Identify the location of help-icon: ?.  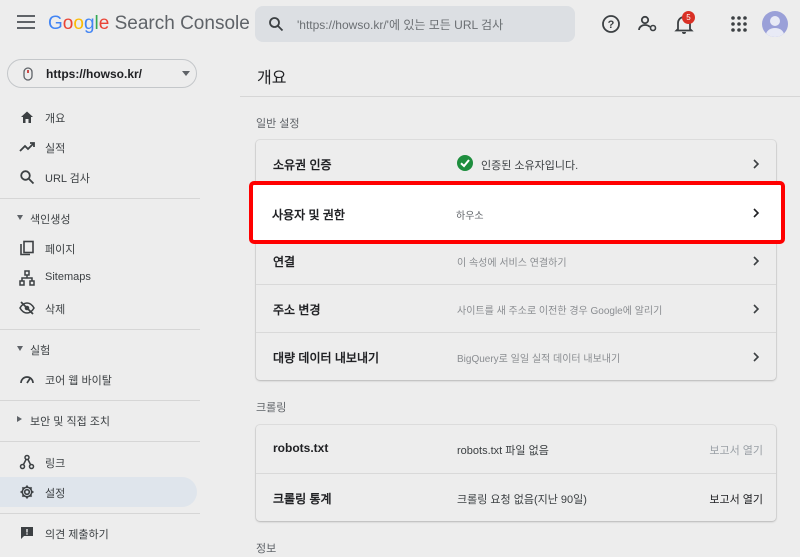
(611, 24).